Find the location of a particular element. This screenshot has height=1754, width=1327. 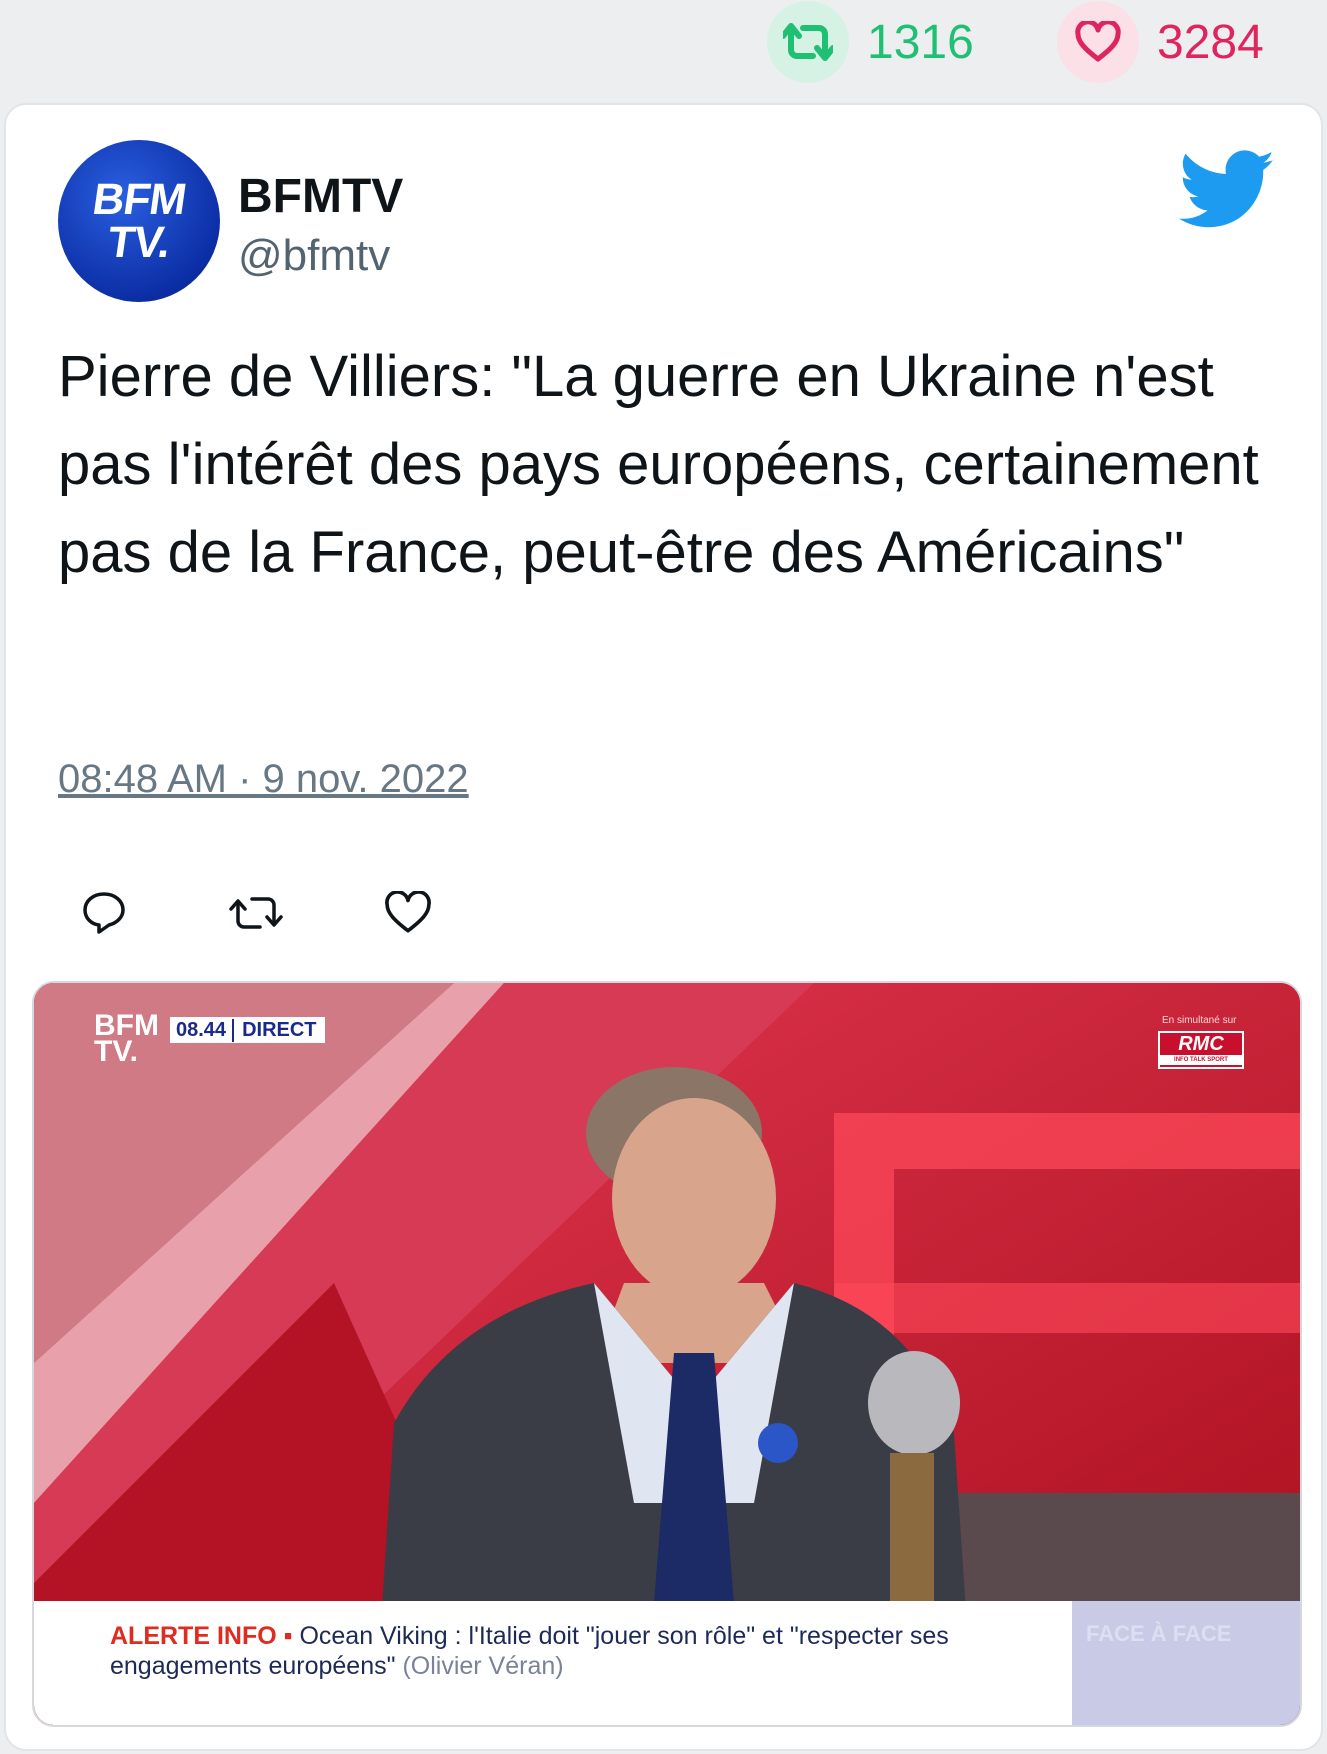

partner-logo: RMC INFO TALK SPORT is located at coordinates (1201, 1050).